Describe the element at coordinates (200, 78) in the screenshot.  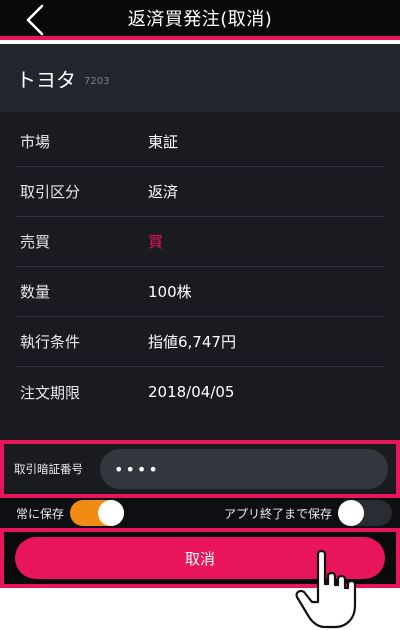
I see `stock-info: トヨタ 7203` at that location.